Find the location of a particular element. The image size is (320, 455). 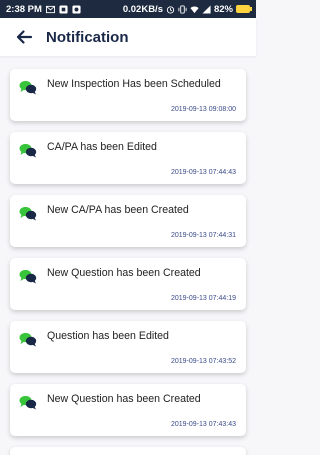

app-notification-icon is located at coordinates (63, 9).